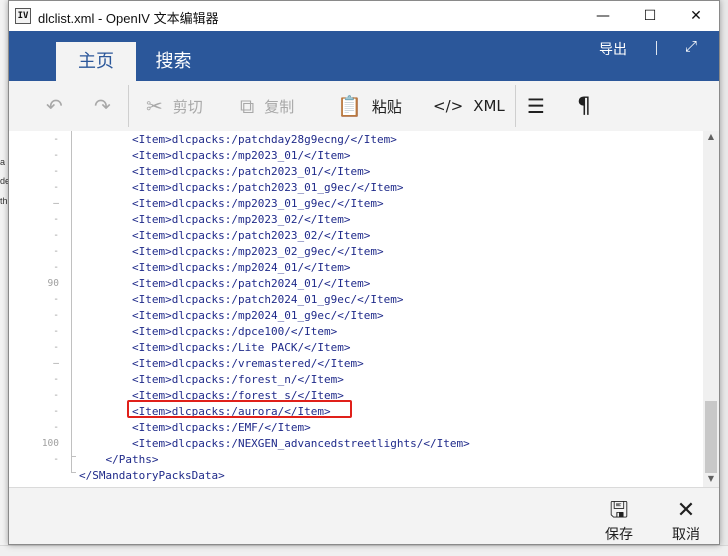 The image size is (728, 556). I want to click on save-label: 保存, so click(619, 535).